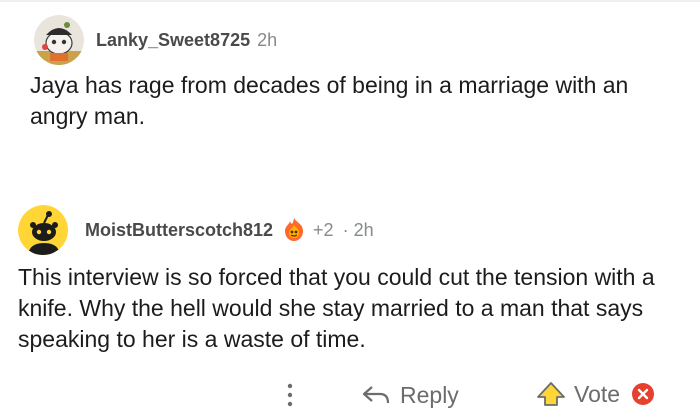 Image resolution: width=700 pixels, height=415 pixels. I want to click on upvote-icon, so click(551, 394).